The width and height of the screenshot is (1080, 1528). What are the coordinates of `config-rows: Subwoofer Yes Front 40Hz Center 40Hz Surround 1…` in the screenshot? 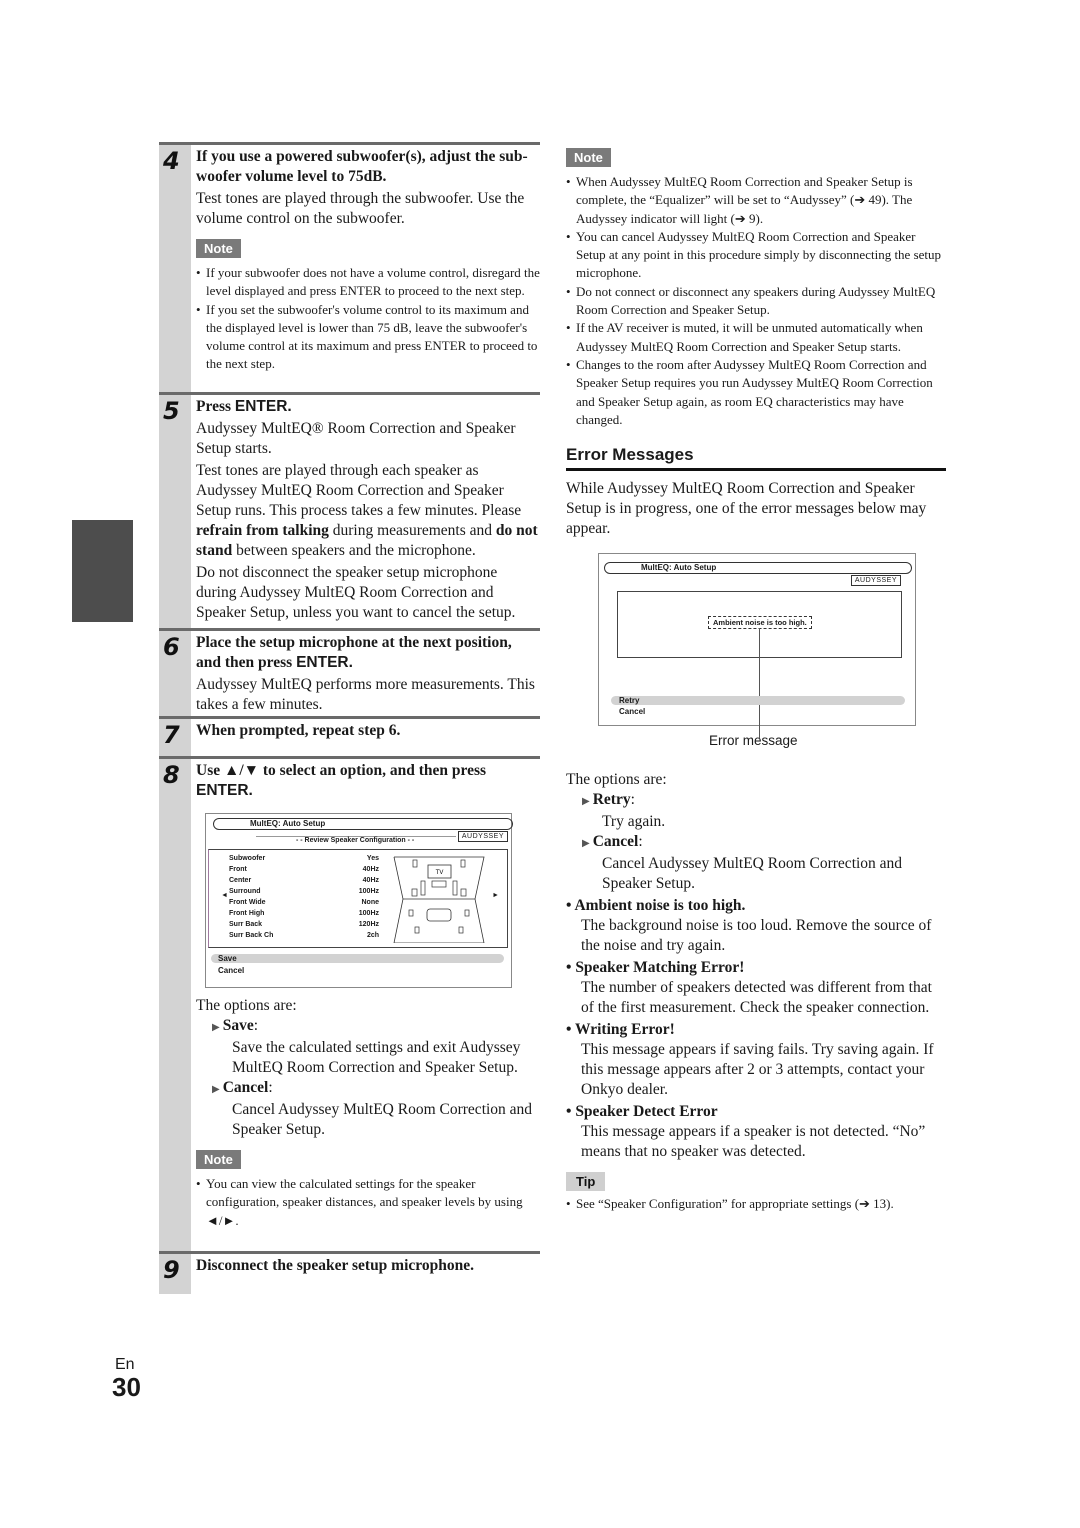 It's located at (304, 897).